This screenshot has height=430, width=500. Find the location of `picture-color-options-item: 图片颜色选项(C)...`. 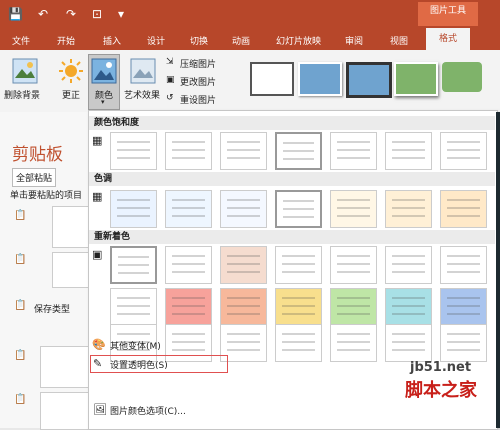

picture-color-options-item: 图片颜色选项(C)... is located at coordinates (148, 410).